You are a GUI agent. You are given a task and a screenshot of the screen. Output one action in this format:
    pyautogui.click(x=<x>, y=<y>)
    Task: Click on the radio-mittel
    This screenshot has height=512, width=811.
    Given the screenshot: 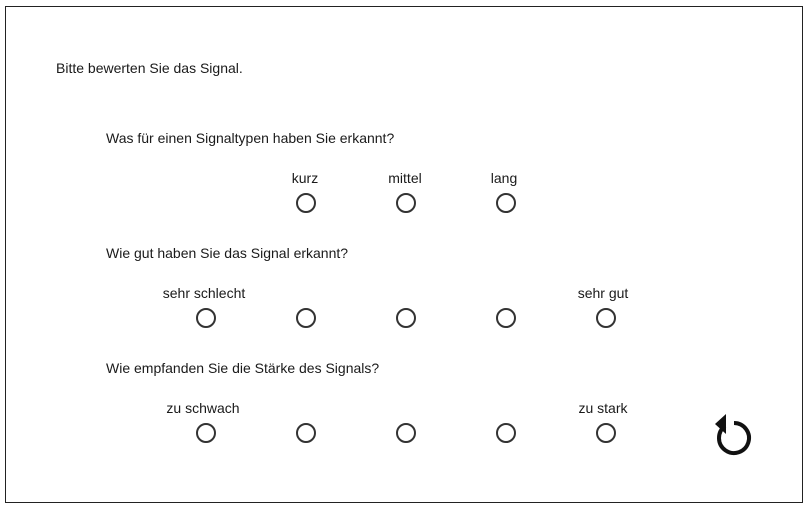 What is the action you would take?
    pyautogui.click(x=406, y=203)
    